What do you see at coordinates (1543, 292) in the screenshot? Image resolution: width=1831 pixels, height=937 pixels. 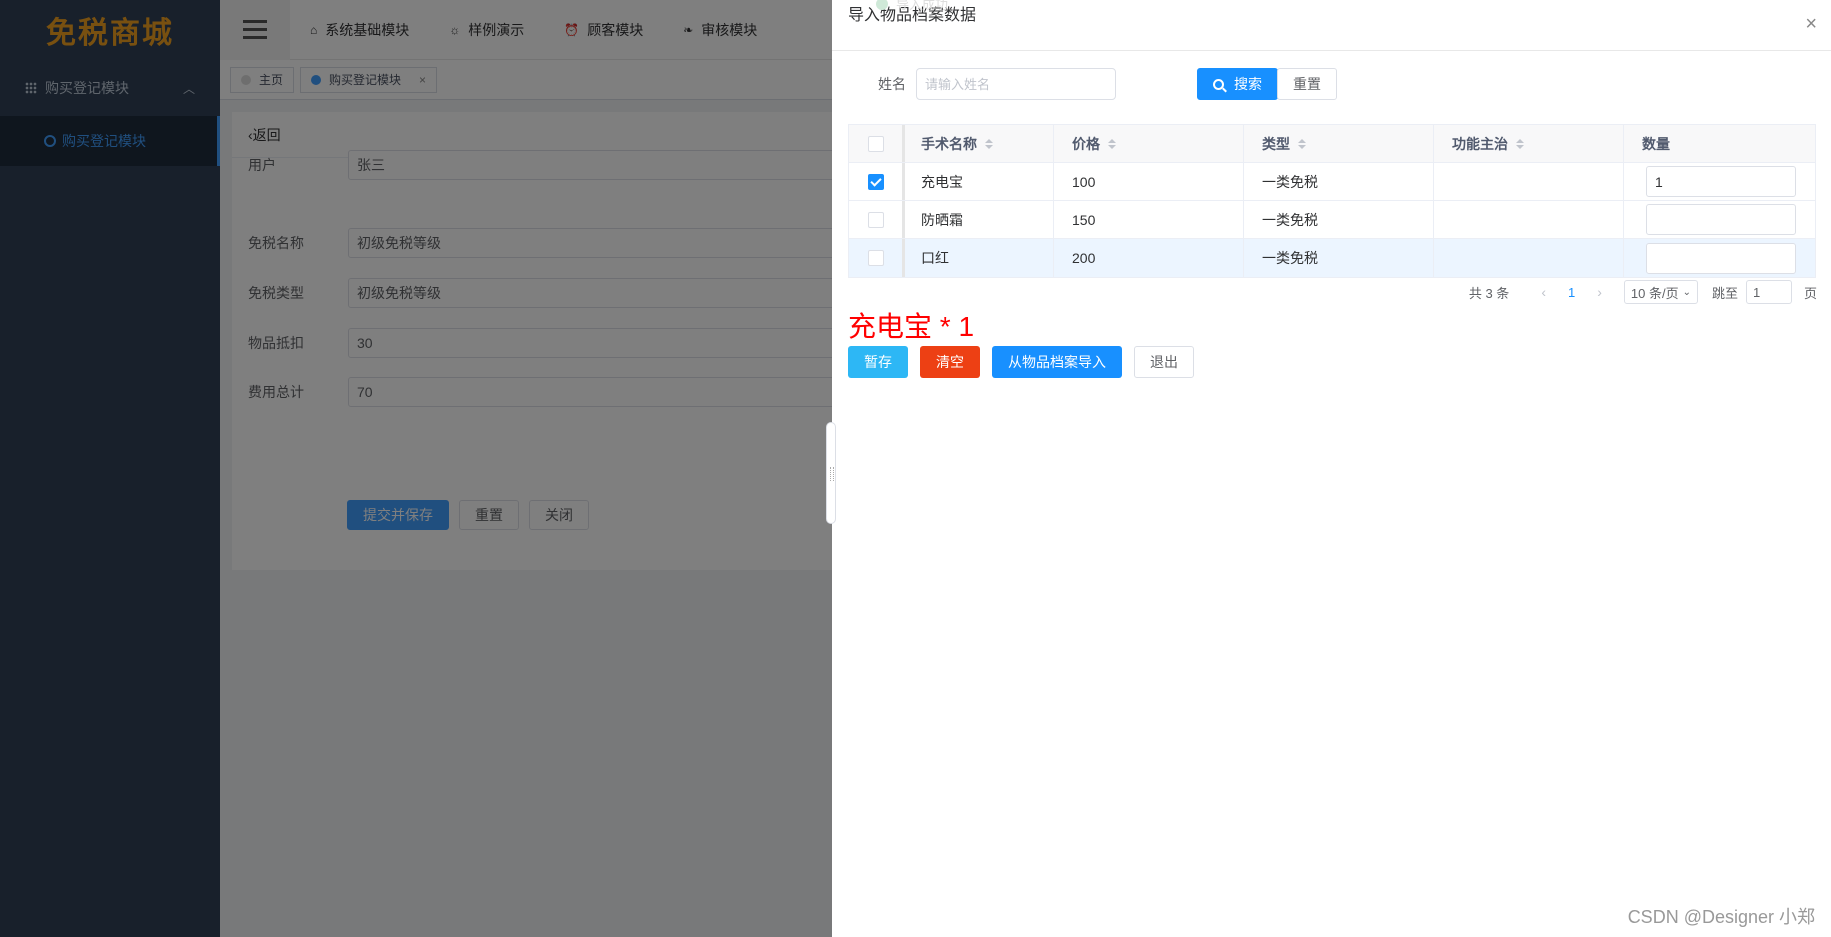 I see `chevron-left-icon: ‹` at bounding box center [1543, 292].